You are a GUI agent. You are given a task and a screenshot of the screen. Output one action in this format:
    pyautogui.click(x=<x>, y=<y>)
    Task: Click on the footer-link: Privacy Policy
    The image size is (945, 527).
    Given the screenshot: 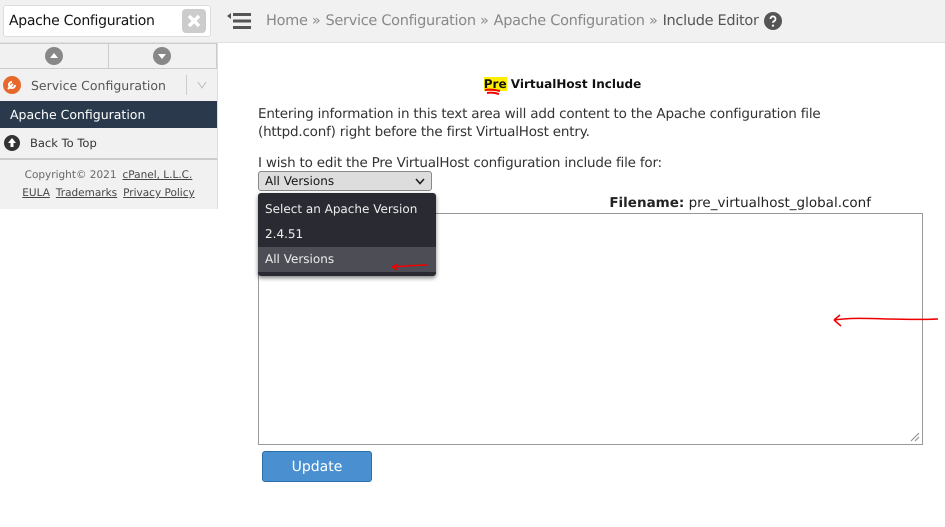 What is the action you would take?
    pyautogui.click(x=159, y=193)
    